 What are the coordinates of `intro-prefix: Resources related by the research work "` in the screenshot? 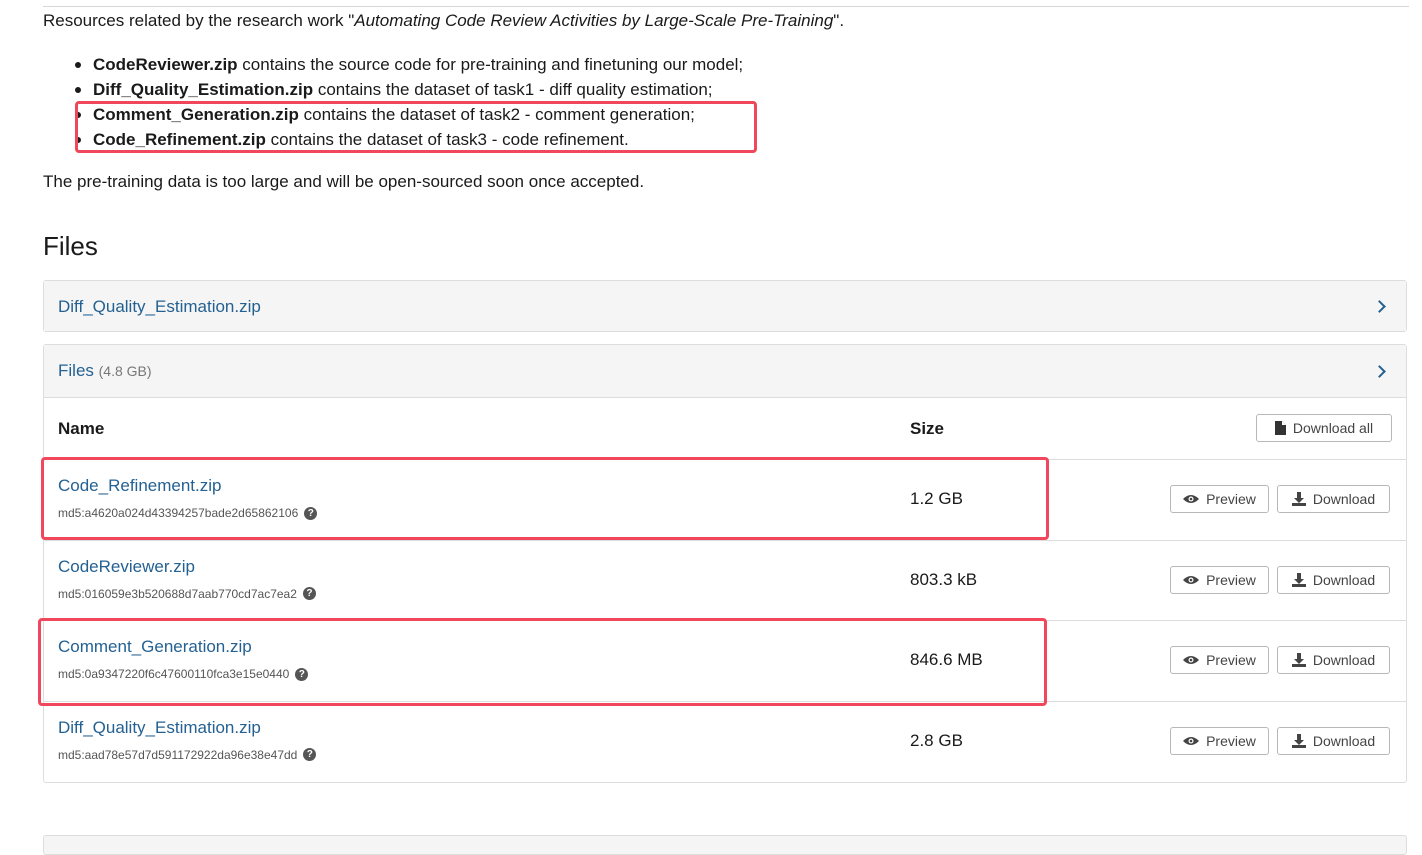 It's located at (199, 20).